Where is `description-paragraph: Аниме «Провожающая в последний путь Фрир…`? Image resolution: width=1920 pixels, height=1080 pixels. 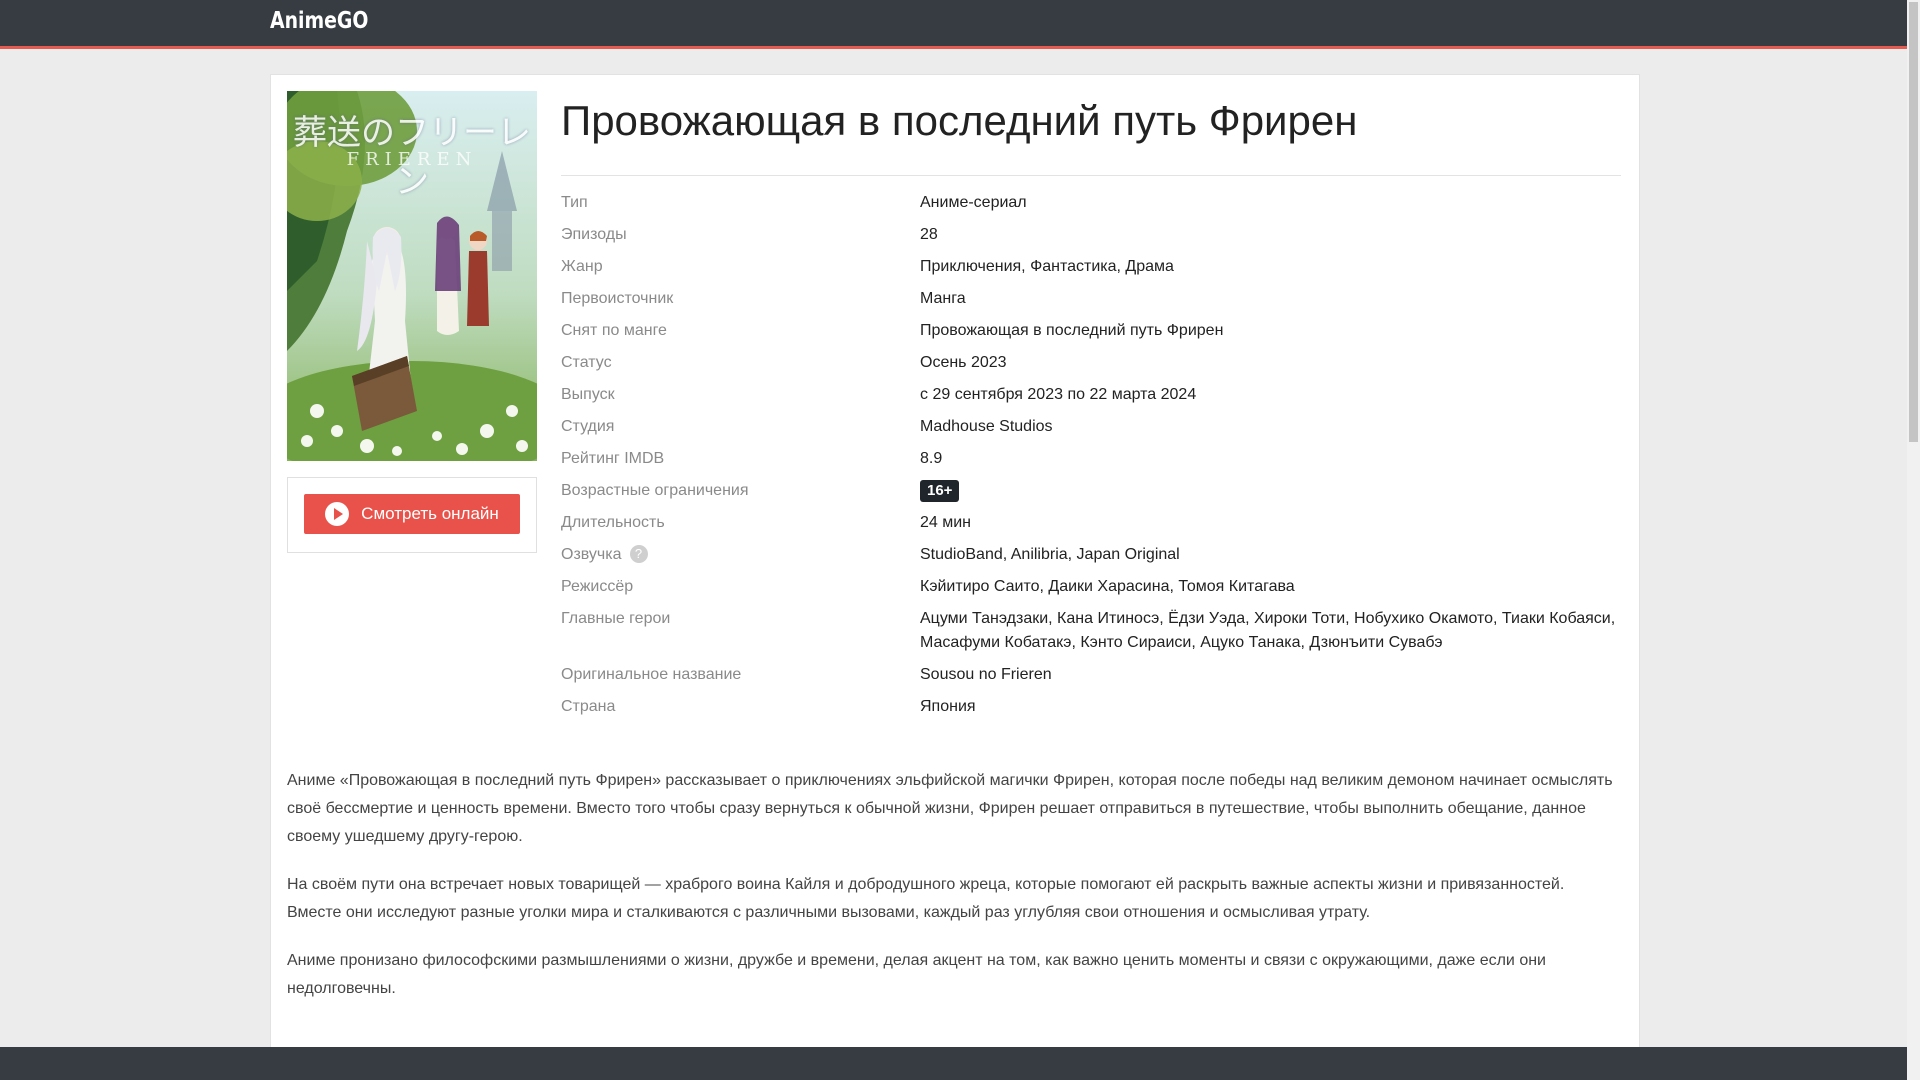
description-paragraph: Аниме «Провожающая в последний путь Фрир… is located at coordinates (950, 808).